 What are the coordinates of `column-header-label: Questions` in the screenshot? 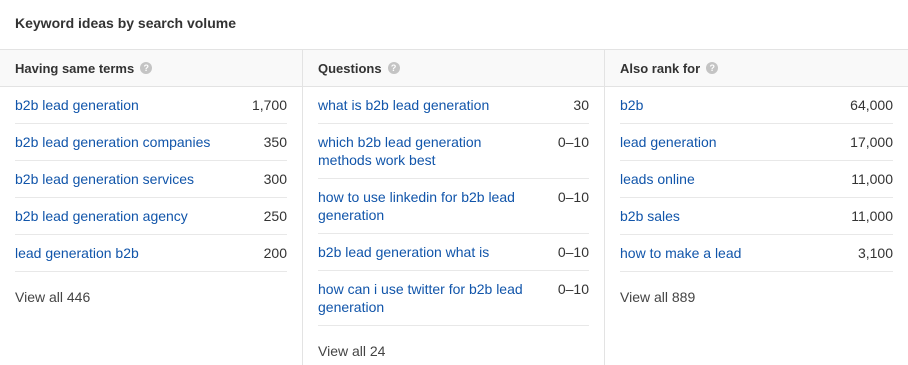 It's located at (350, 68).